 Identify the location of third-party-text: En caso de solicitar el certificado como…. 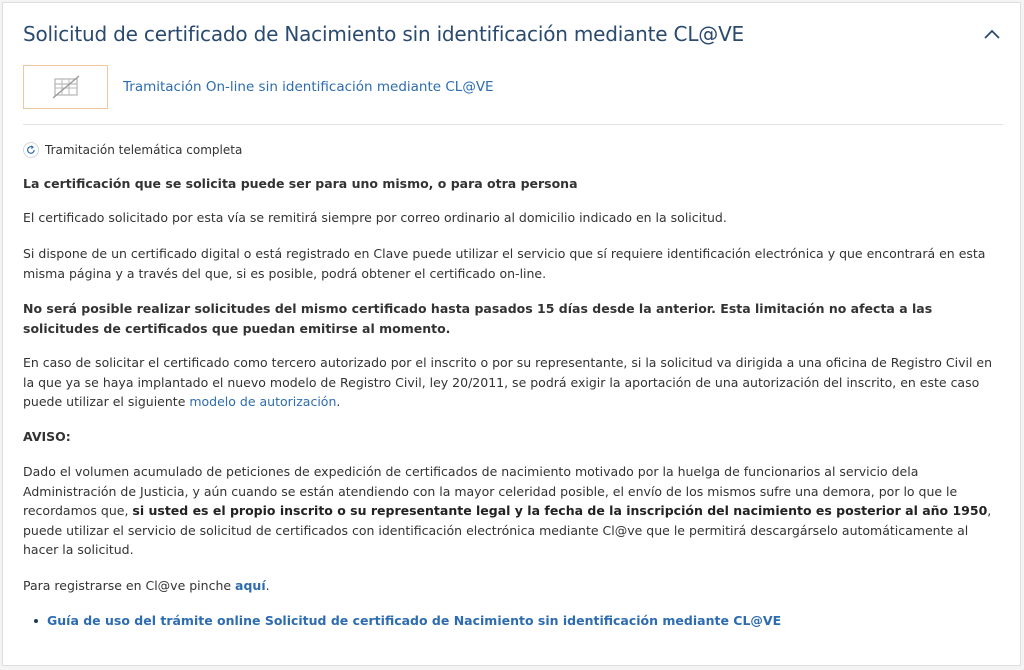
(508, 382).